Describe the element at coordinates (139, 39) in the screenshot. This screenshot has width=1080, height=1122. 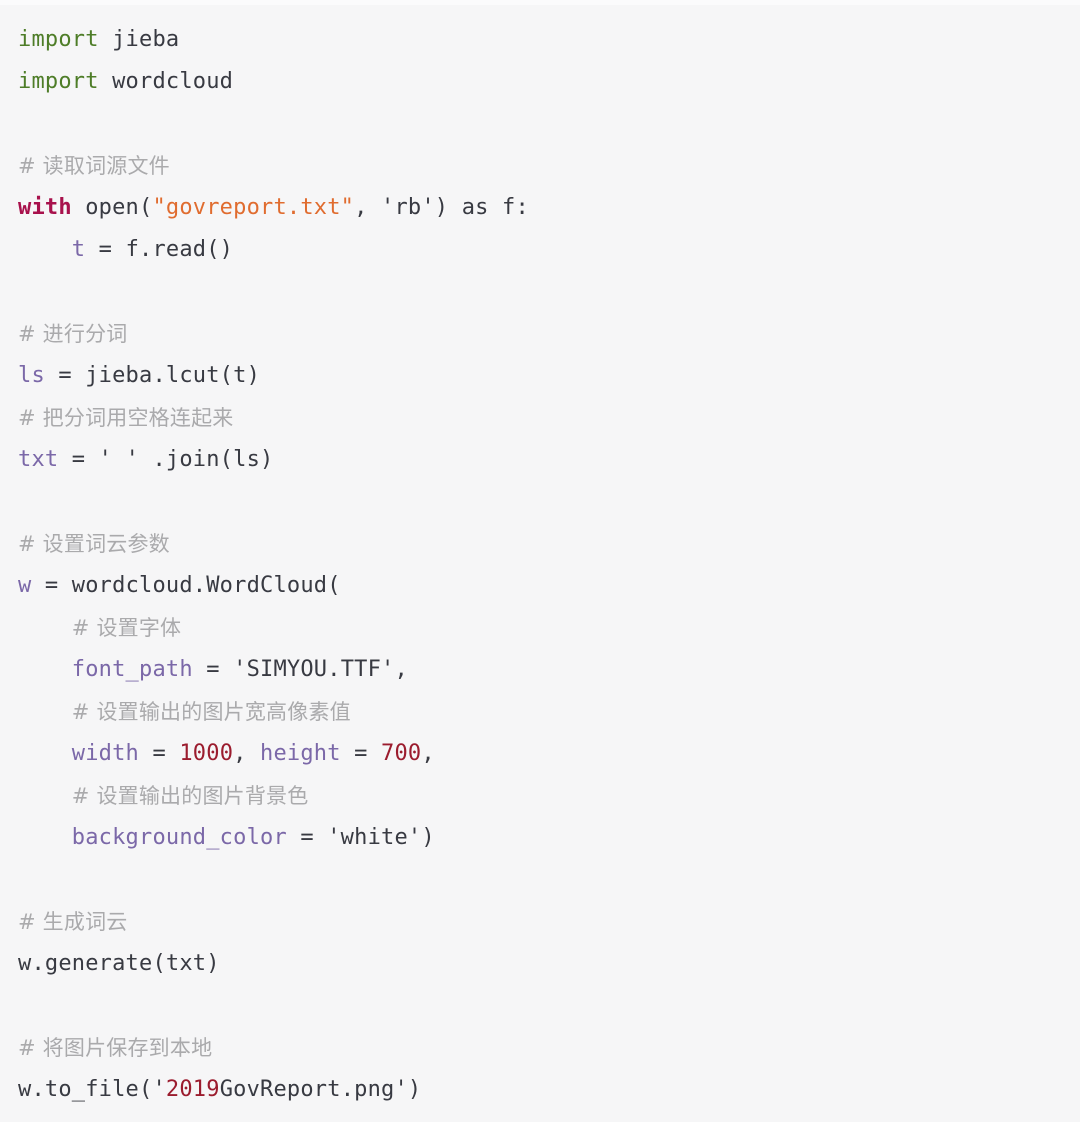
I see `code-token-default: jieba` at that location.